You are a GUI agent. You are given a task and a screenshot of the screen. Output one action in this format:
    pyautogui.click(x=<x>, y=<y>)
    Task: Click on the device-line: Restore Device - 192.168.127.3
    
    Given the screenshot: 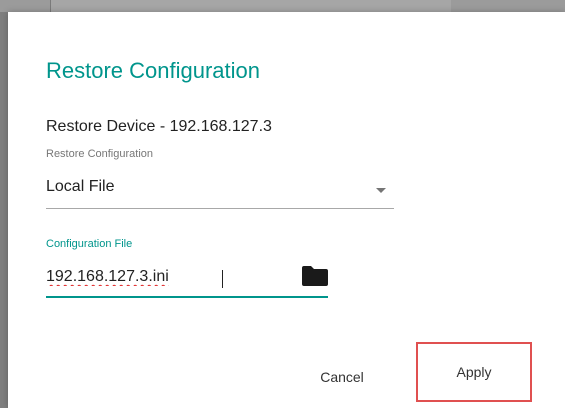 What is the action you would take?
    pyautogui.click(x=159, y=126)
    